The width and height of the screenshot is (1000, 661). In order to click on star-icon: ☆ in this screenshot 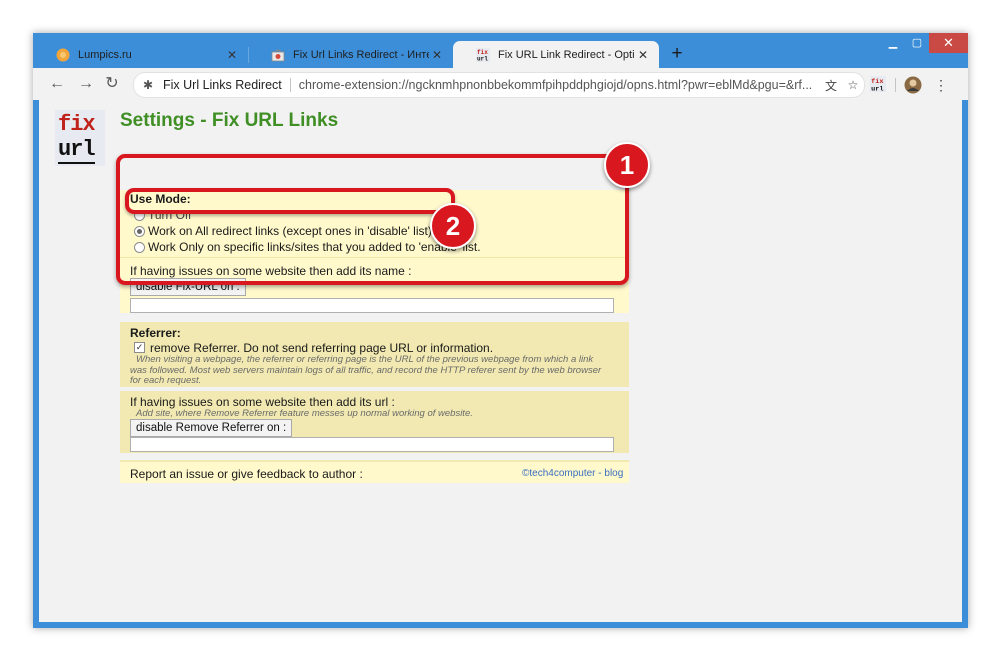, I will do `click(853, 85)`.